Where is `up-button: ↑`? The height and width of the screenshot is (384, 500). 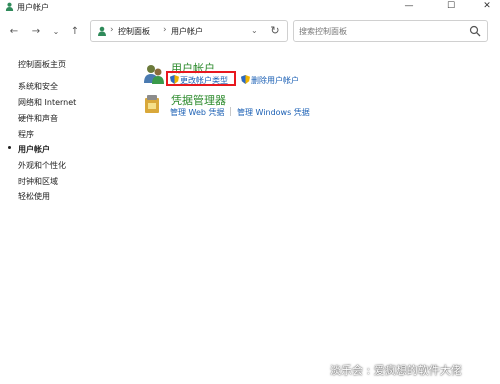
up-button: ↑ is located at coordinates (75, 32).